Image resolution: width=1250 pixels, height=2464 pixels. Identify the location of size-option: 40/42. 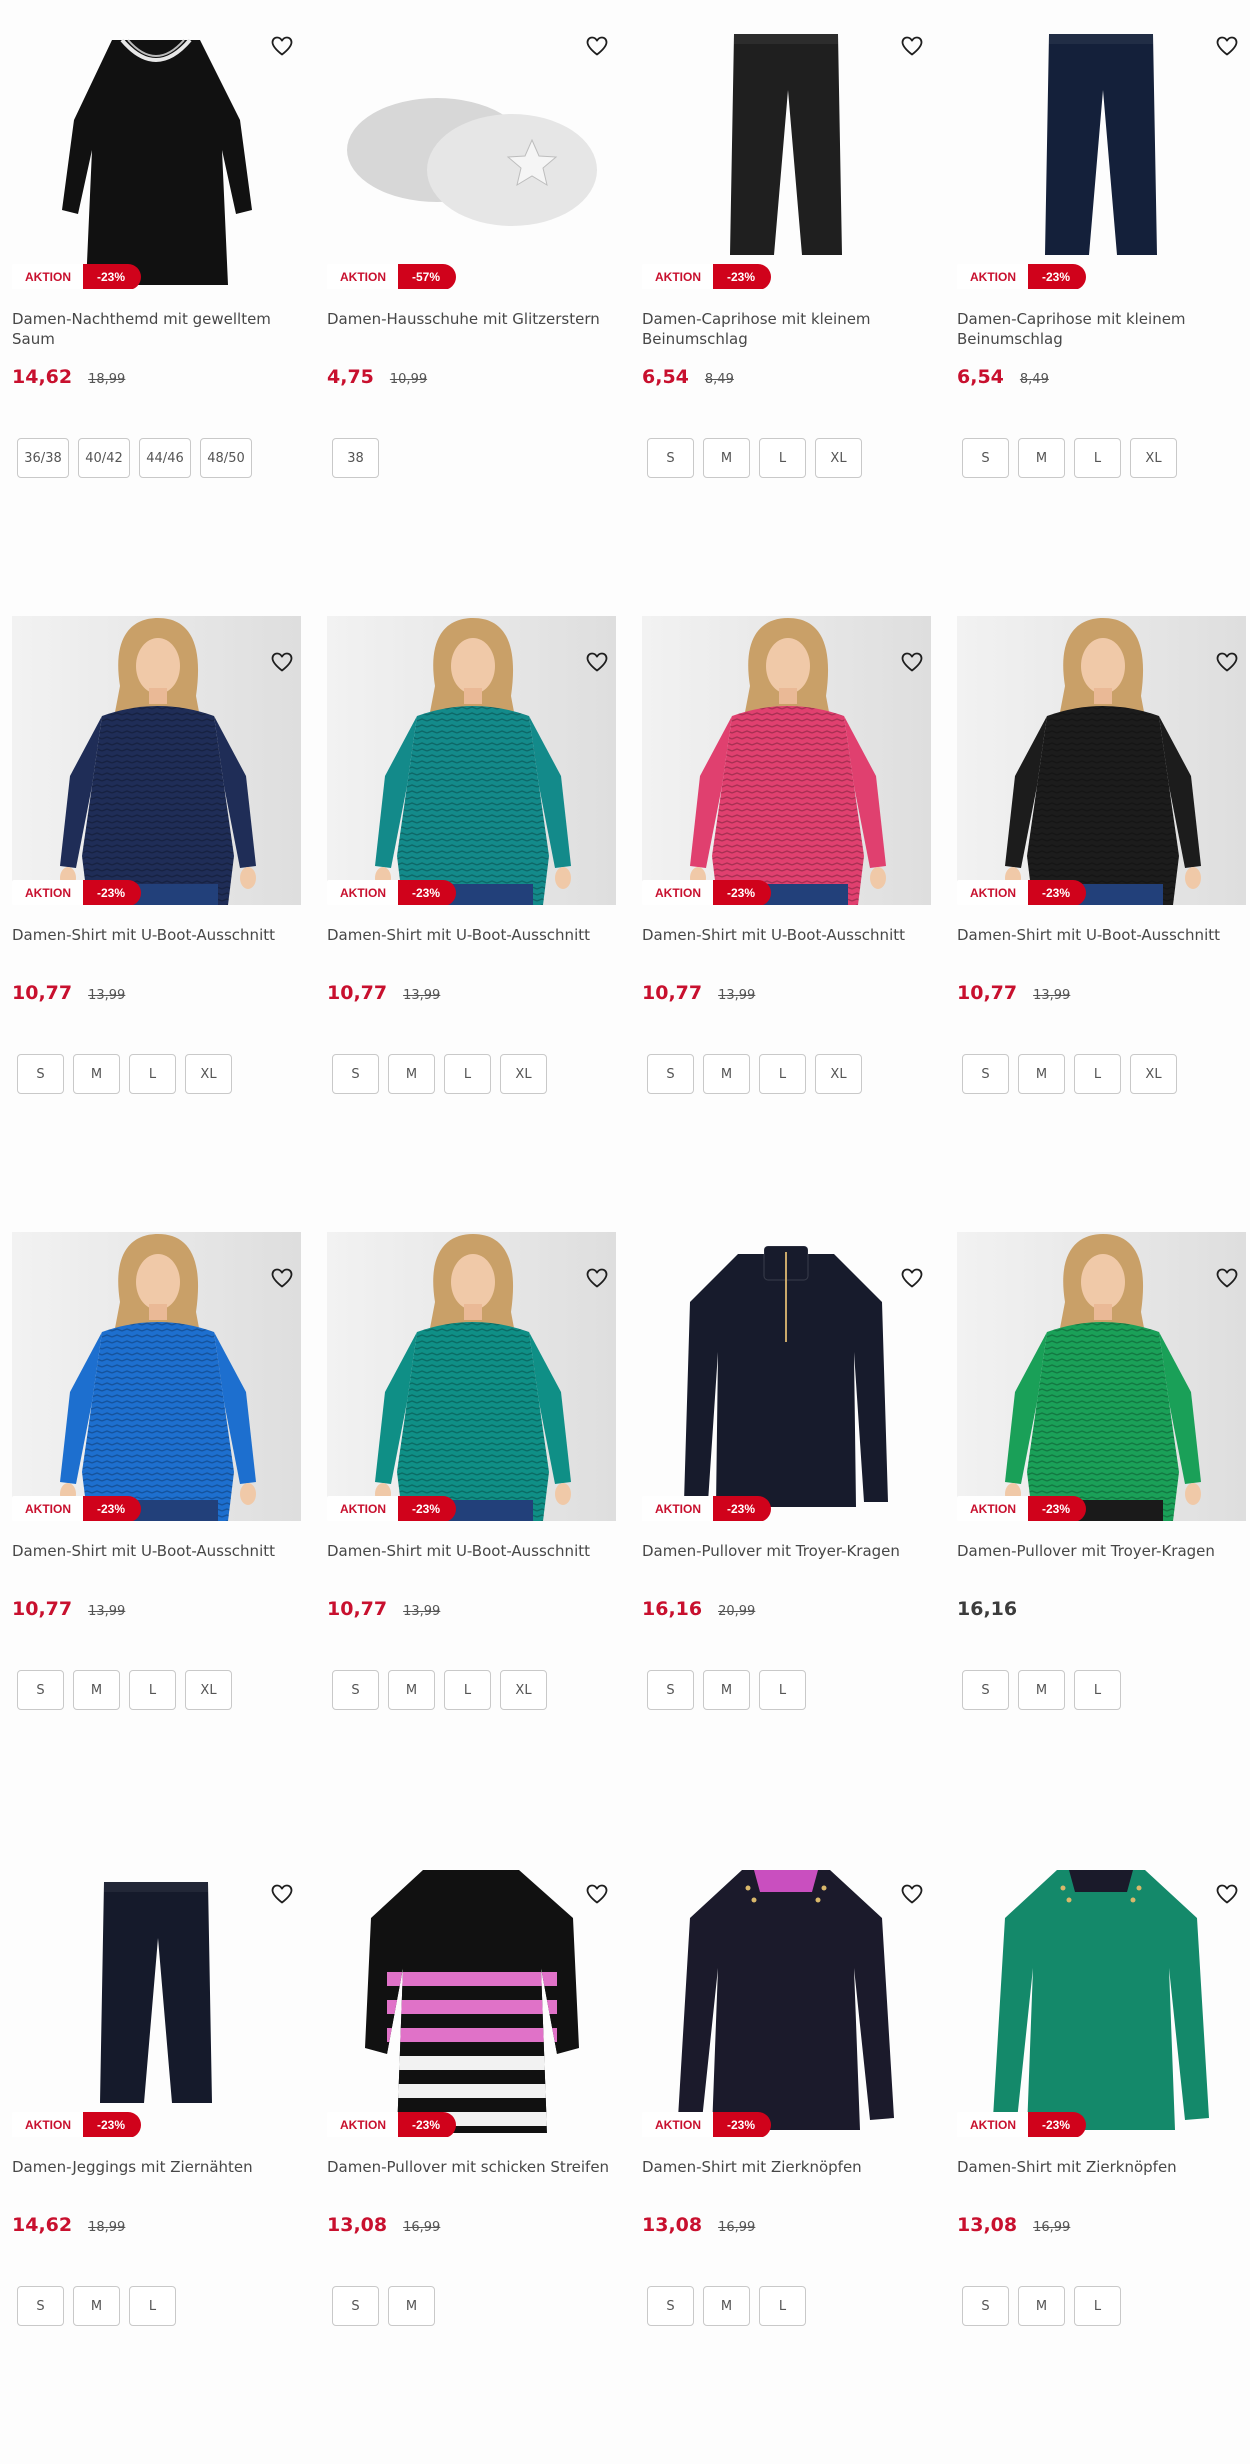
(104, 458).